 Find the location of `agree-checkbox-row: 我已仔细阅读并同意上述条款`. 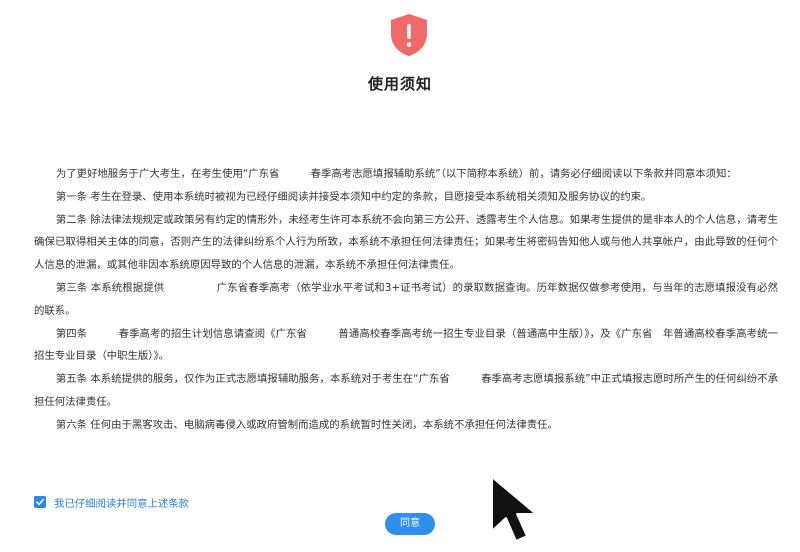

agree-checkbox-row: 我已仔细阅读并同意上述条款 is located at coordinates (111, 502).